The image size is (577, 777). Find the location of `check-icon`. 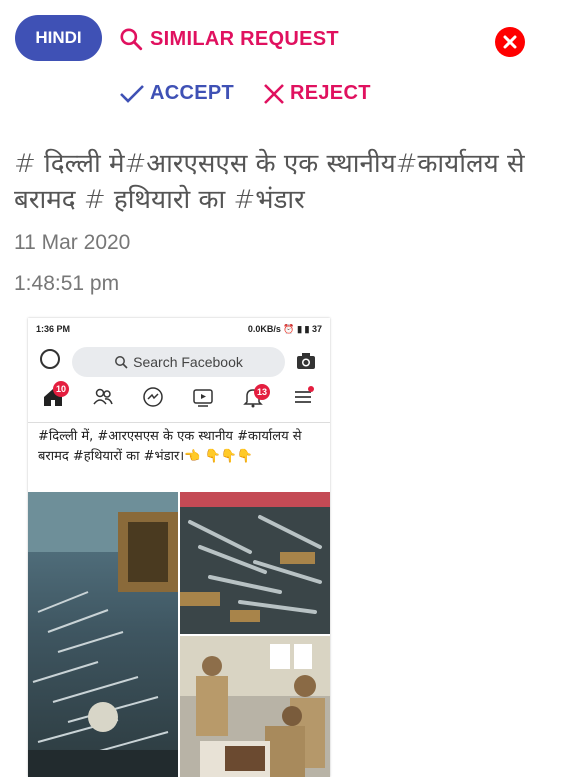

check-icon is located at coordinates (132, 93).